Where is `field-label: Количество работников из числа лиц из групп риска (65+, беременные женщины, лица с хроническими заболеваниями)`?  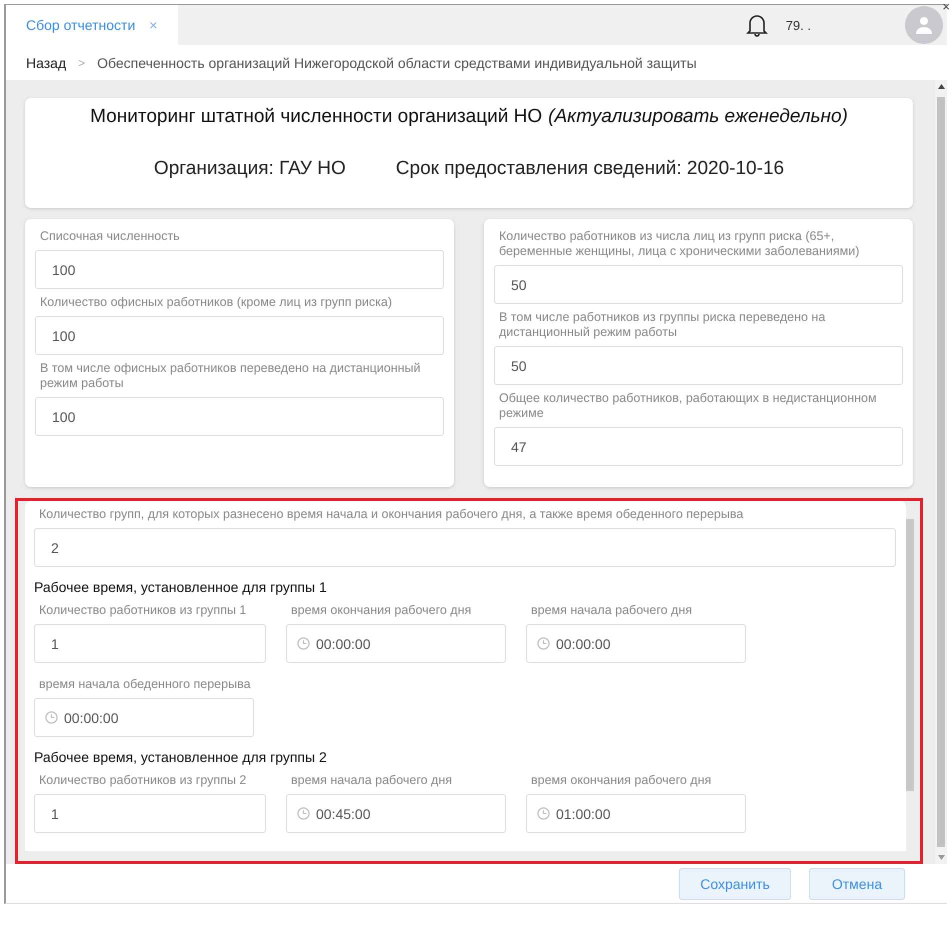 field-label: Количество работников из числа лиц из групп риска (65+, беременные женщины, лица с хроническими заболеваниями) is located at coordinates (679, 244).